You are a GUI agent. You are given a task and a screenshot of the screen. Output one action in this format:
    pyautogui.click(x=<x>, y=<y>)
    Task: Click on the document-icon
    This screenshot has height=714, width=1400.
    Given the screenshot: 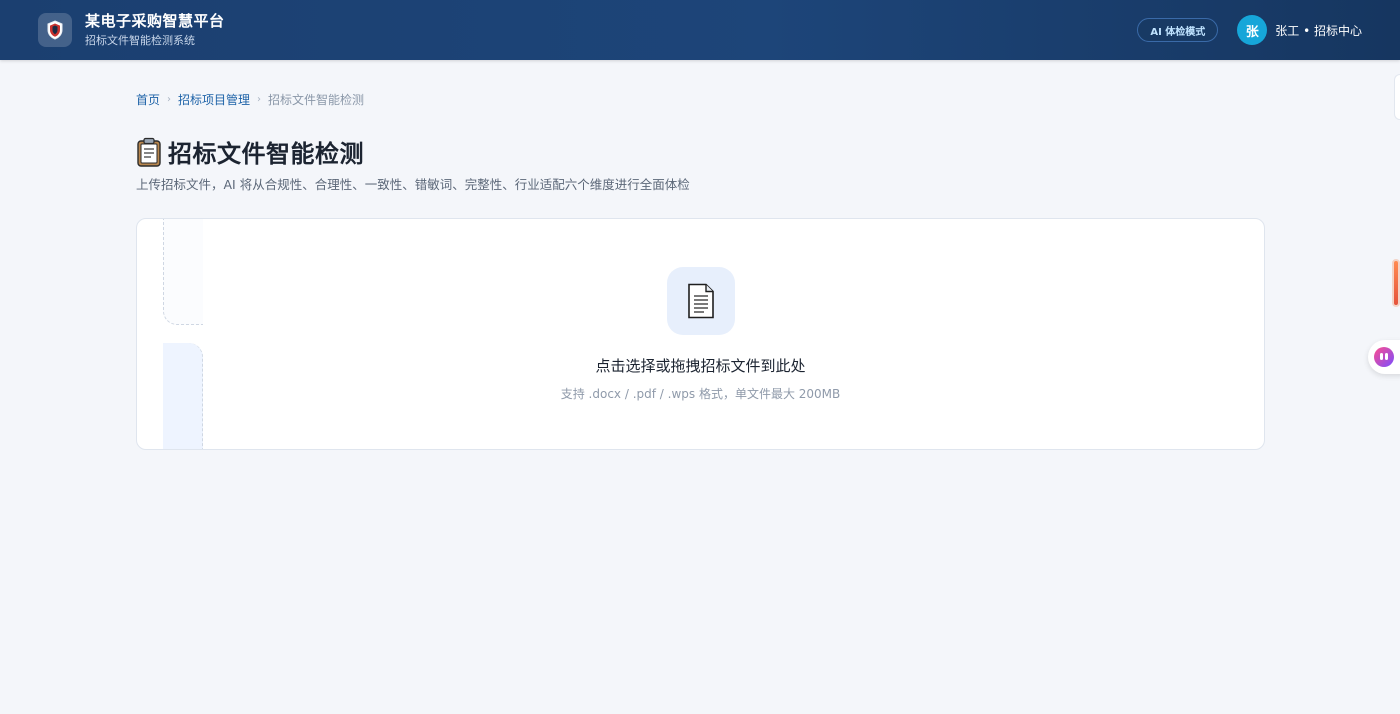 What is the action you would take?
    pyautogui.click(x=701, y=301)
    